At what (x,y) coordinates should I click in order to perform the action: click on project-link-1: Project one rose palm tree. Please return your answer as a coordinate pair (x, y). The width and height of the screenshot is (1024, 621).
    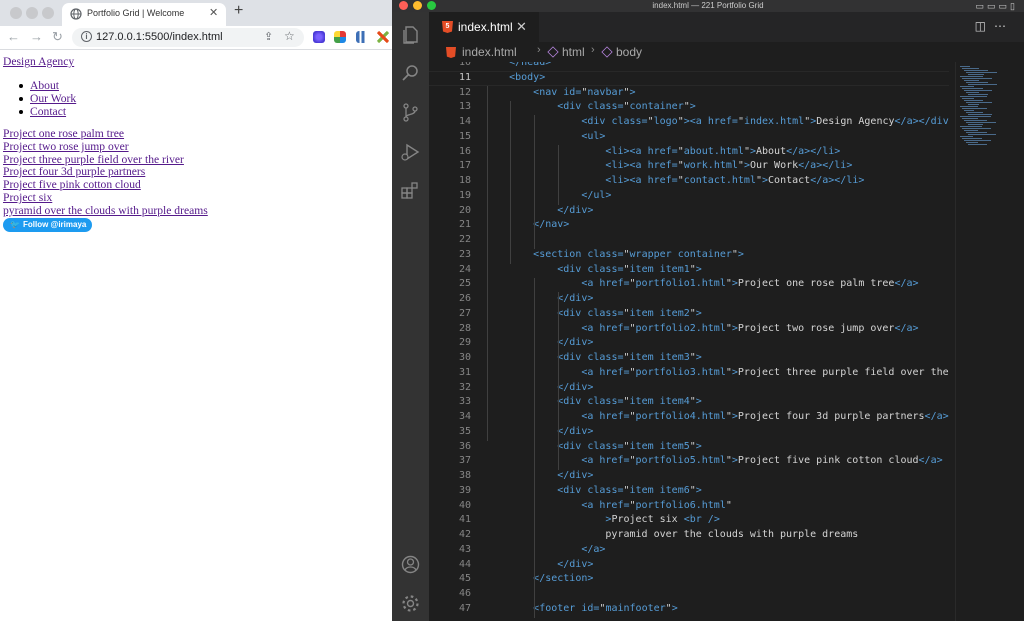
    Looking at the image, I should click on (63, 133).